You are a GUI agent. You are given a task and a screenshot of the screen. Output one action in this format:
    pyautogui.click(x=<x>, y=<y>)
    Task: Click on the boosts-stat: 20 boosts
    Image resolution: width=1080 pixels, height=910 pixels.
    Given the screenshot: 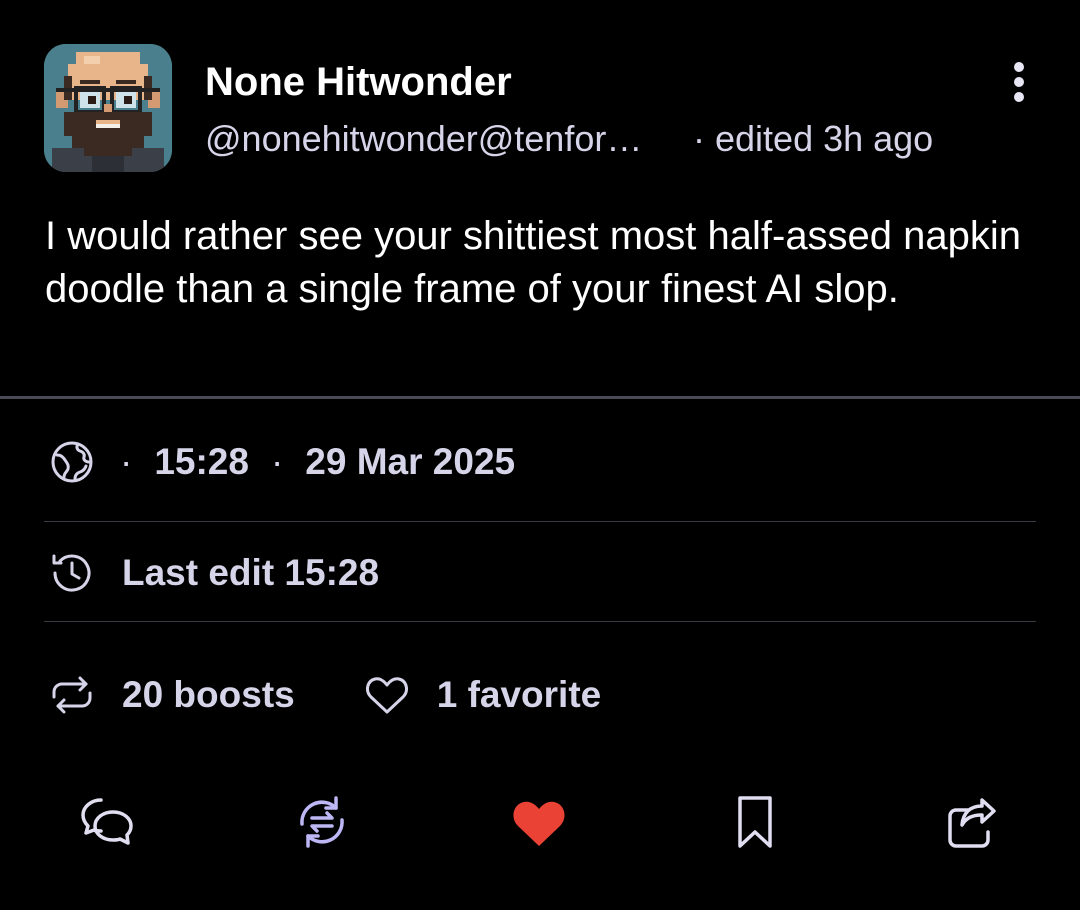 What is the action you would take?
    pyautogui.click(x=170, y=695)
    